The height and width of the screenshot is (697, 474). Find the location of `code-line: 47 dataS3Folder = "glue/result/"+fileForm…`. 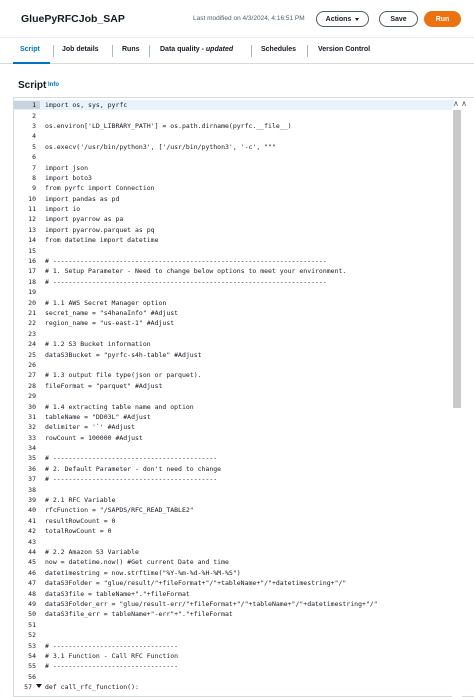

code-line: 47 dataS3Folder = "glue/result/"+fileForm… is located at coordinates (234, 583).